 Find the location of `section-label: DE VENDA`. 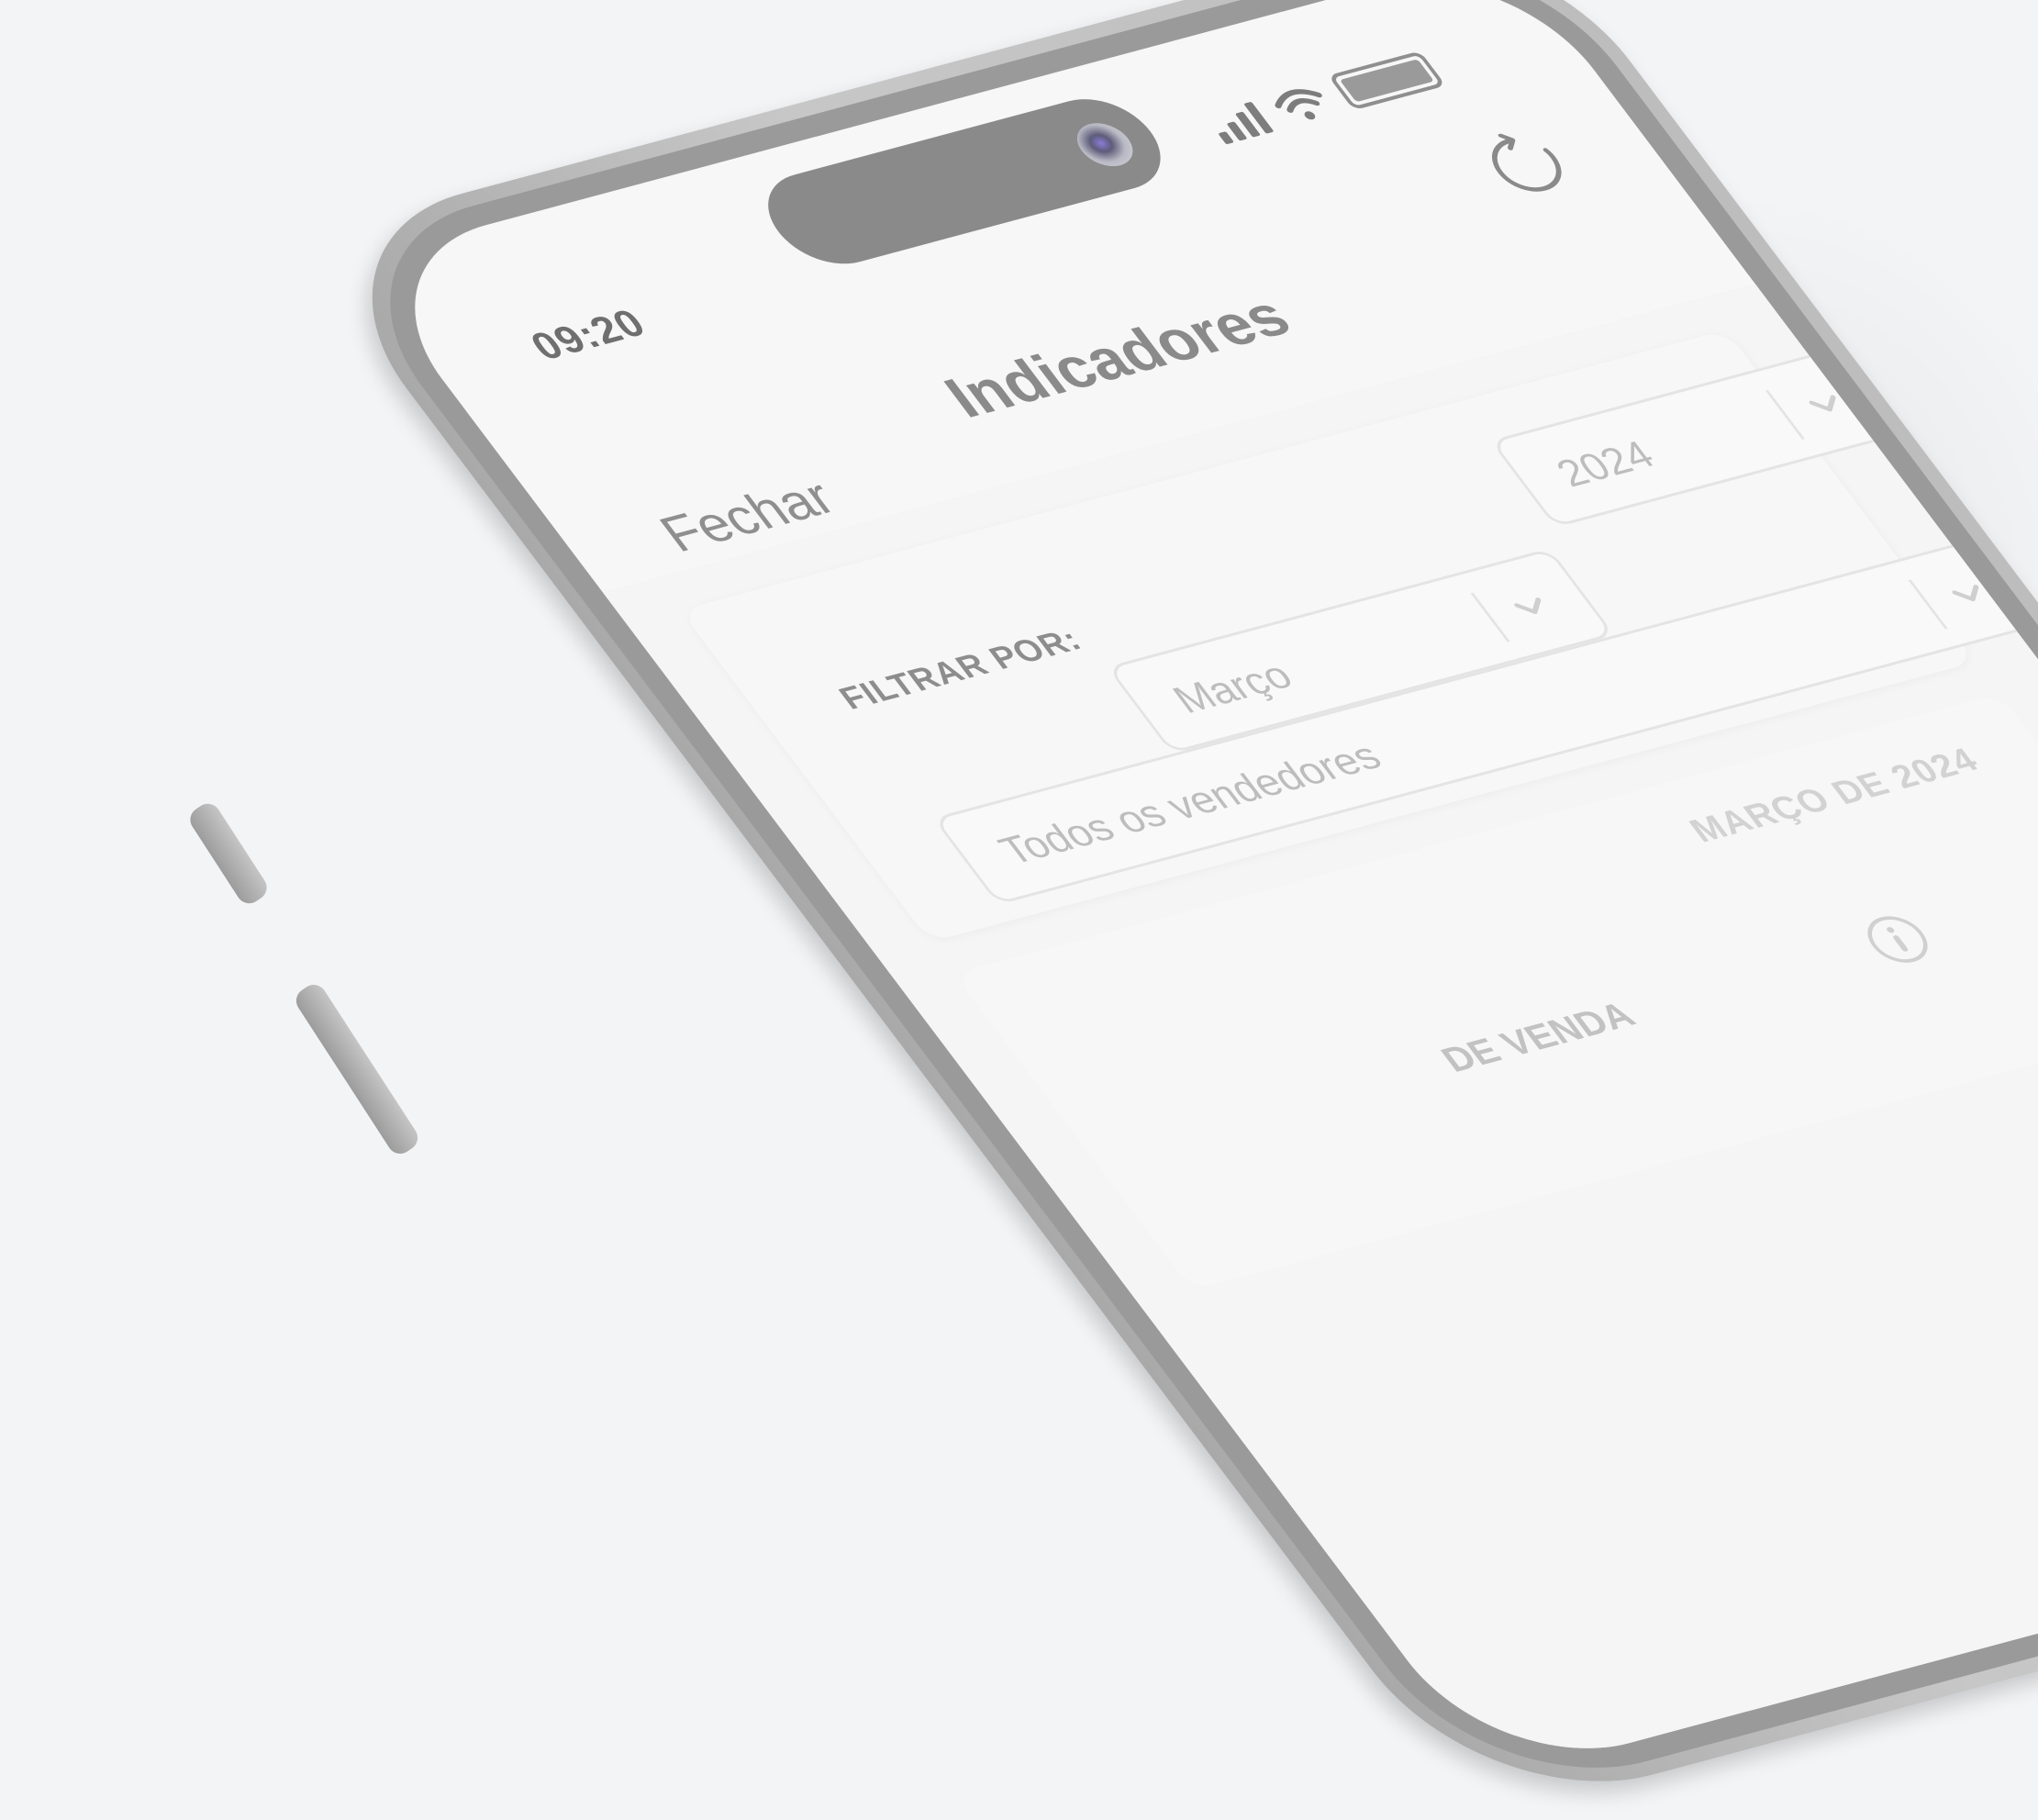

section-label: DE VENDA is located at coordinates (1538, 1037).